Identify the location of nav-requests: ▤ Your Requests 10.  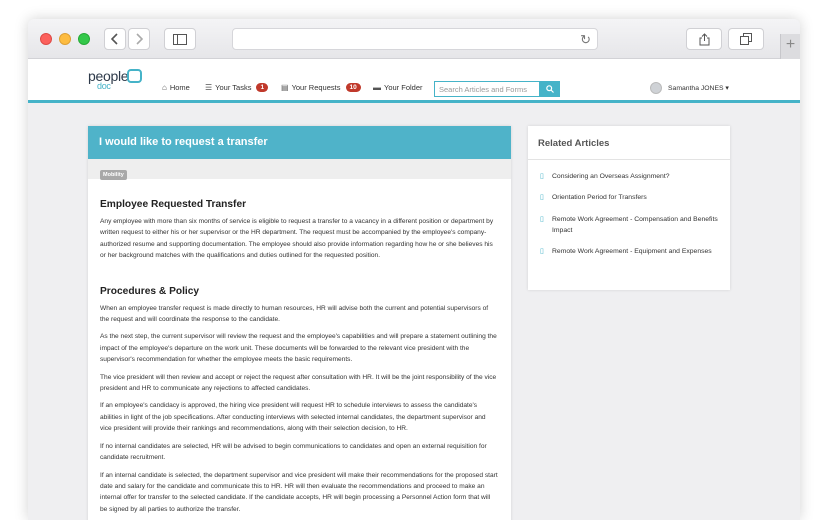
(321, 87).